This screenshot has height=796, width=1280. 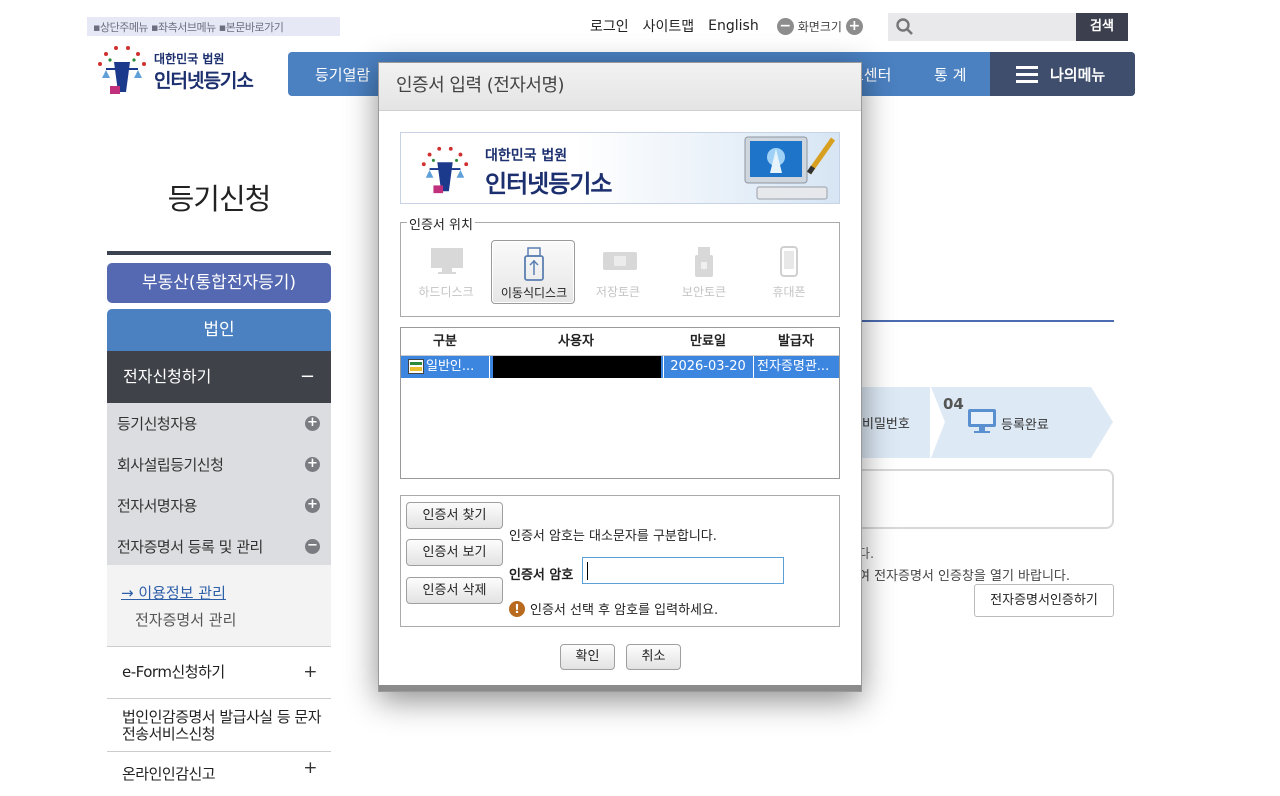 I want to click on view-cert-button: 인증서 보기, so click(x=454, y=552).